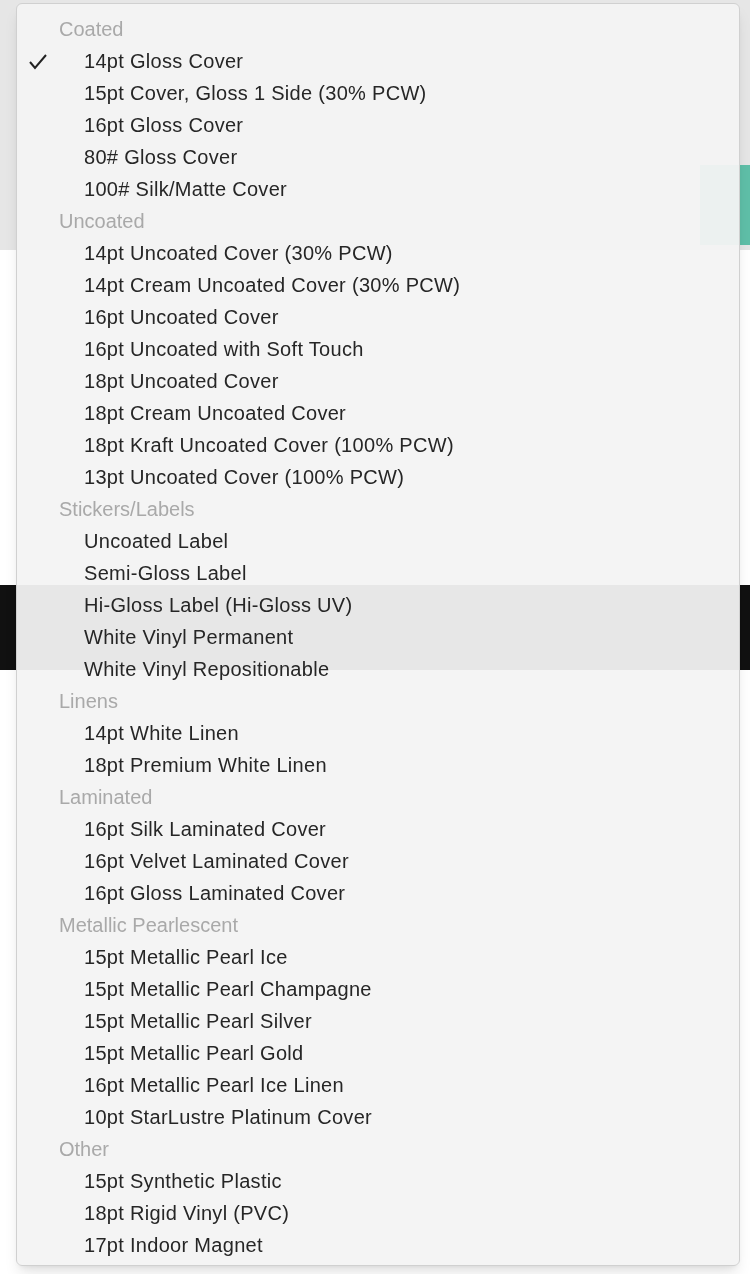 The image size is (750, 1274). Describe the element at coordinates (101, 221) in the screenshot. I see `menu-section-header: Uncoated` at that location.